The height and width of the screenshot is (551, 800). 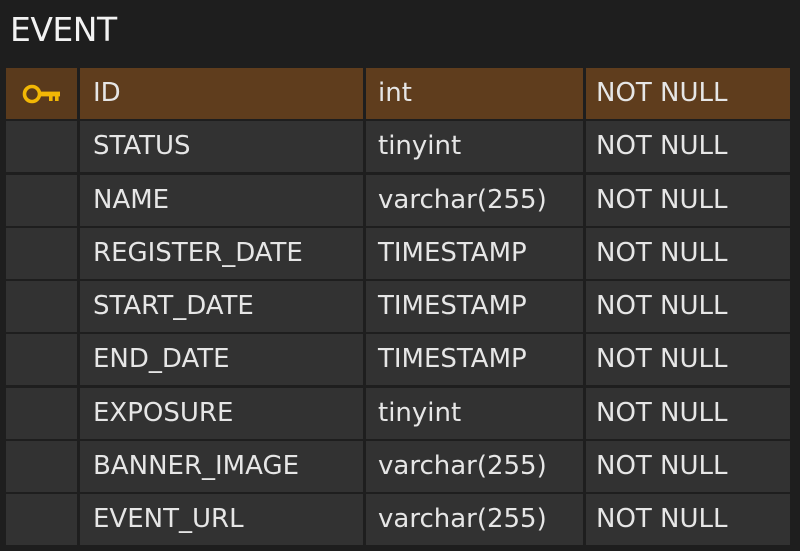 I want to click on column-name: EVENT_URL, so click(x=223, y=520).